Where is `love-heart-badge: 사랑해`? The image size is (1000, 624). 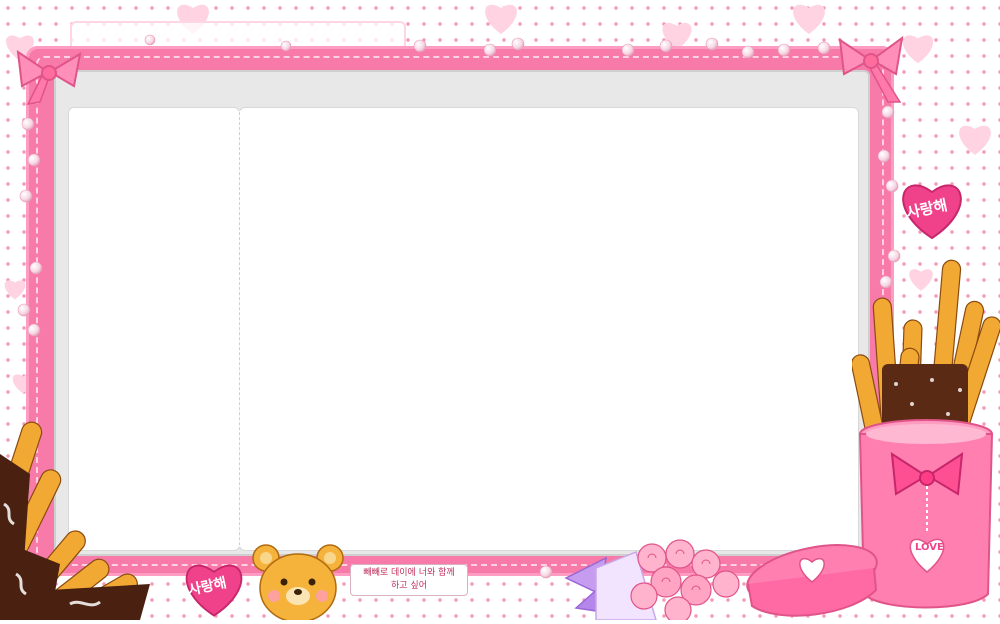
love-heart-badge: 사랑해 is located at coordinates (932, 209).